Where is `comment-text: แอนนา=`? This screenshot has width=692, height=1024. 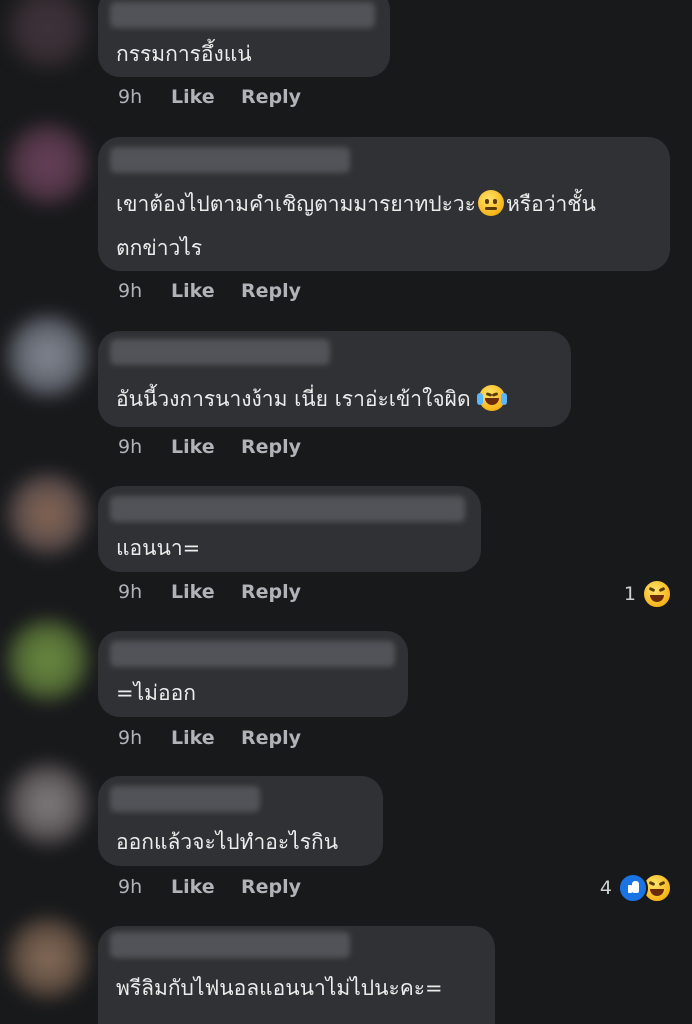 comment-text: แอนนา= is located at coordinates (158, 548).